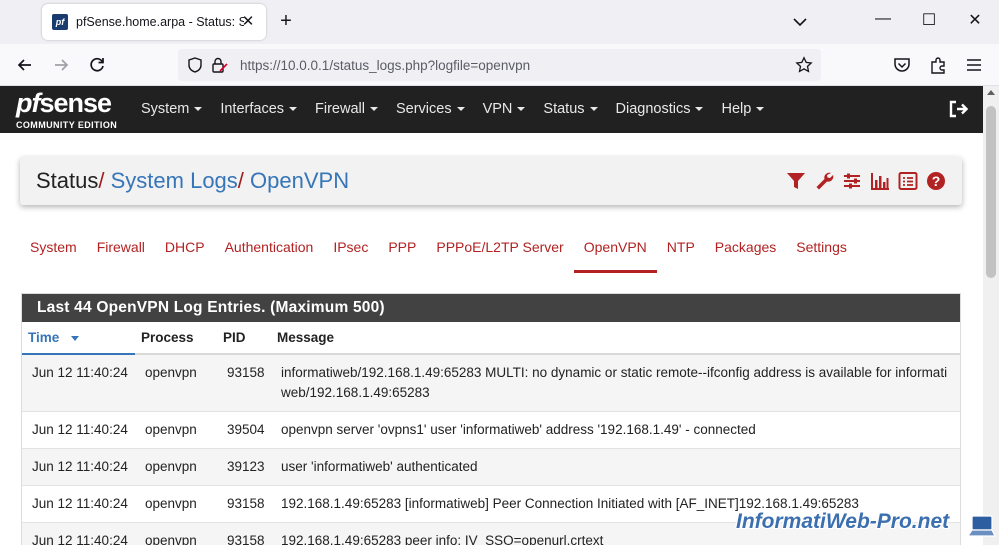  What do you see at coordinates (430, 109) in the screenshot?
I see `menu-services: Services` at bounding box center [430, 109].